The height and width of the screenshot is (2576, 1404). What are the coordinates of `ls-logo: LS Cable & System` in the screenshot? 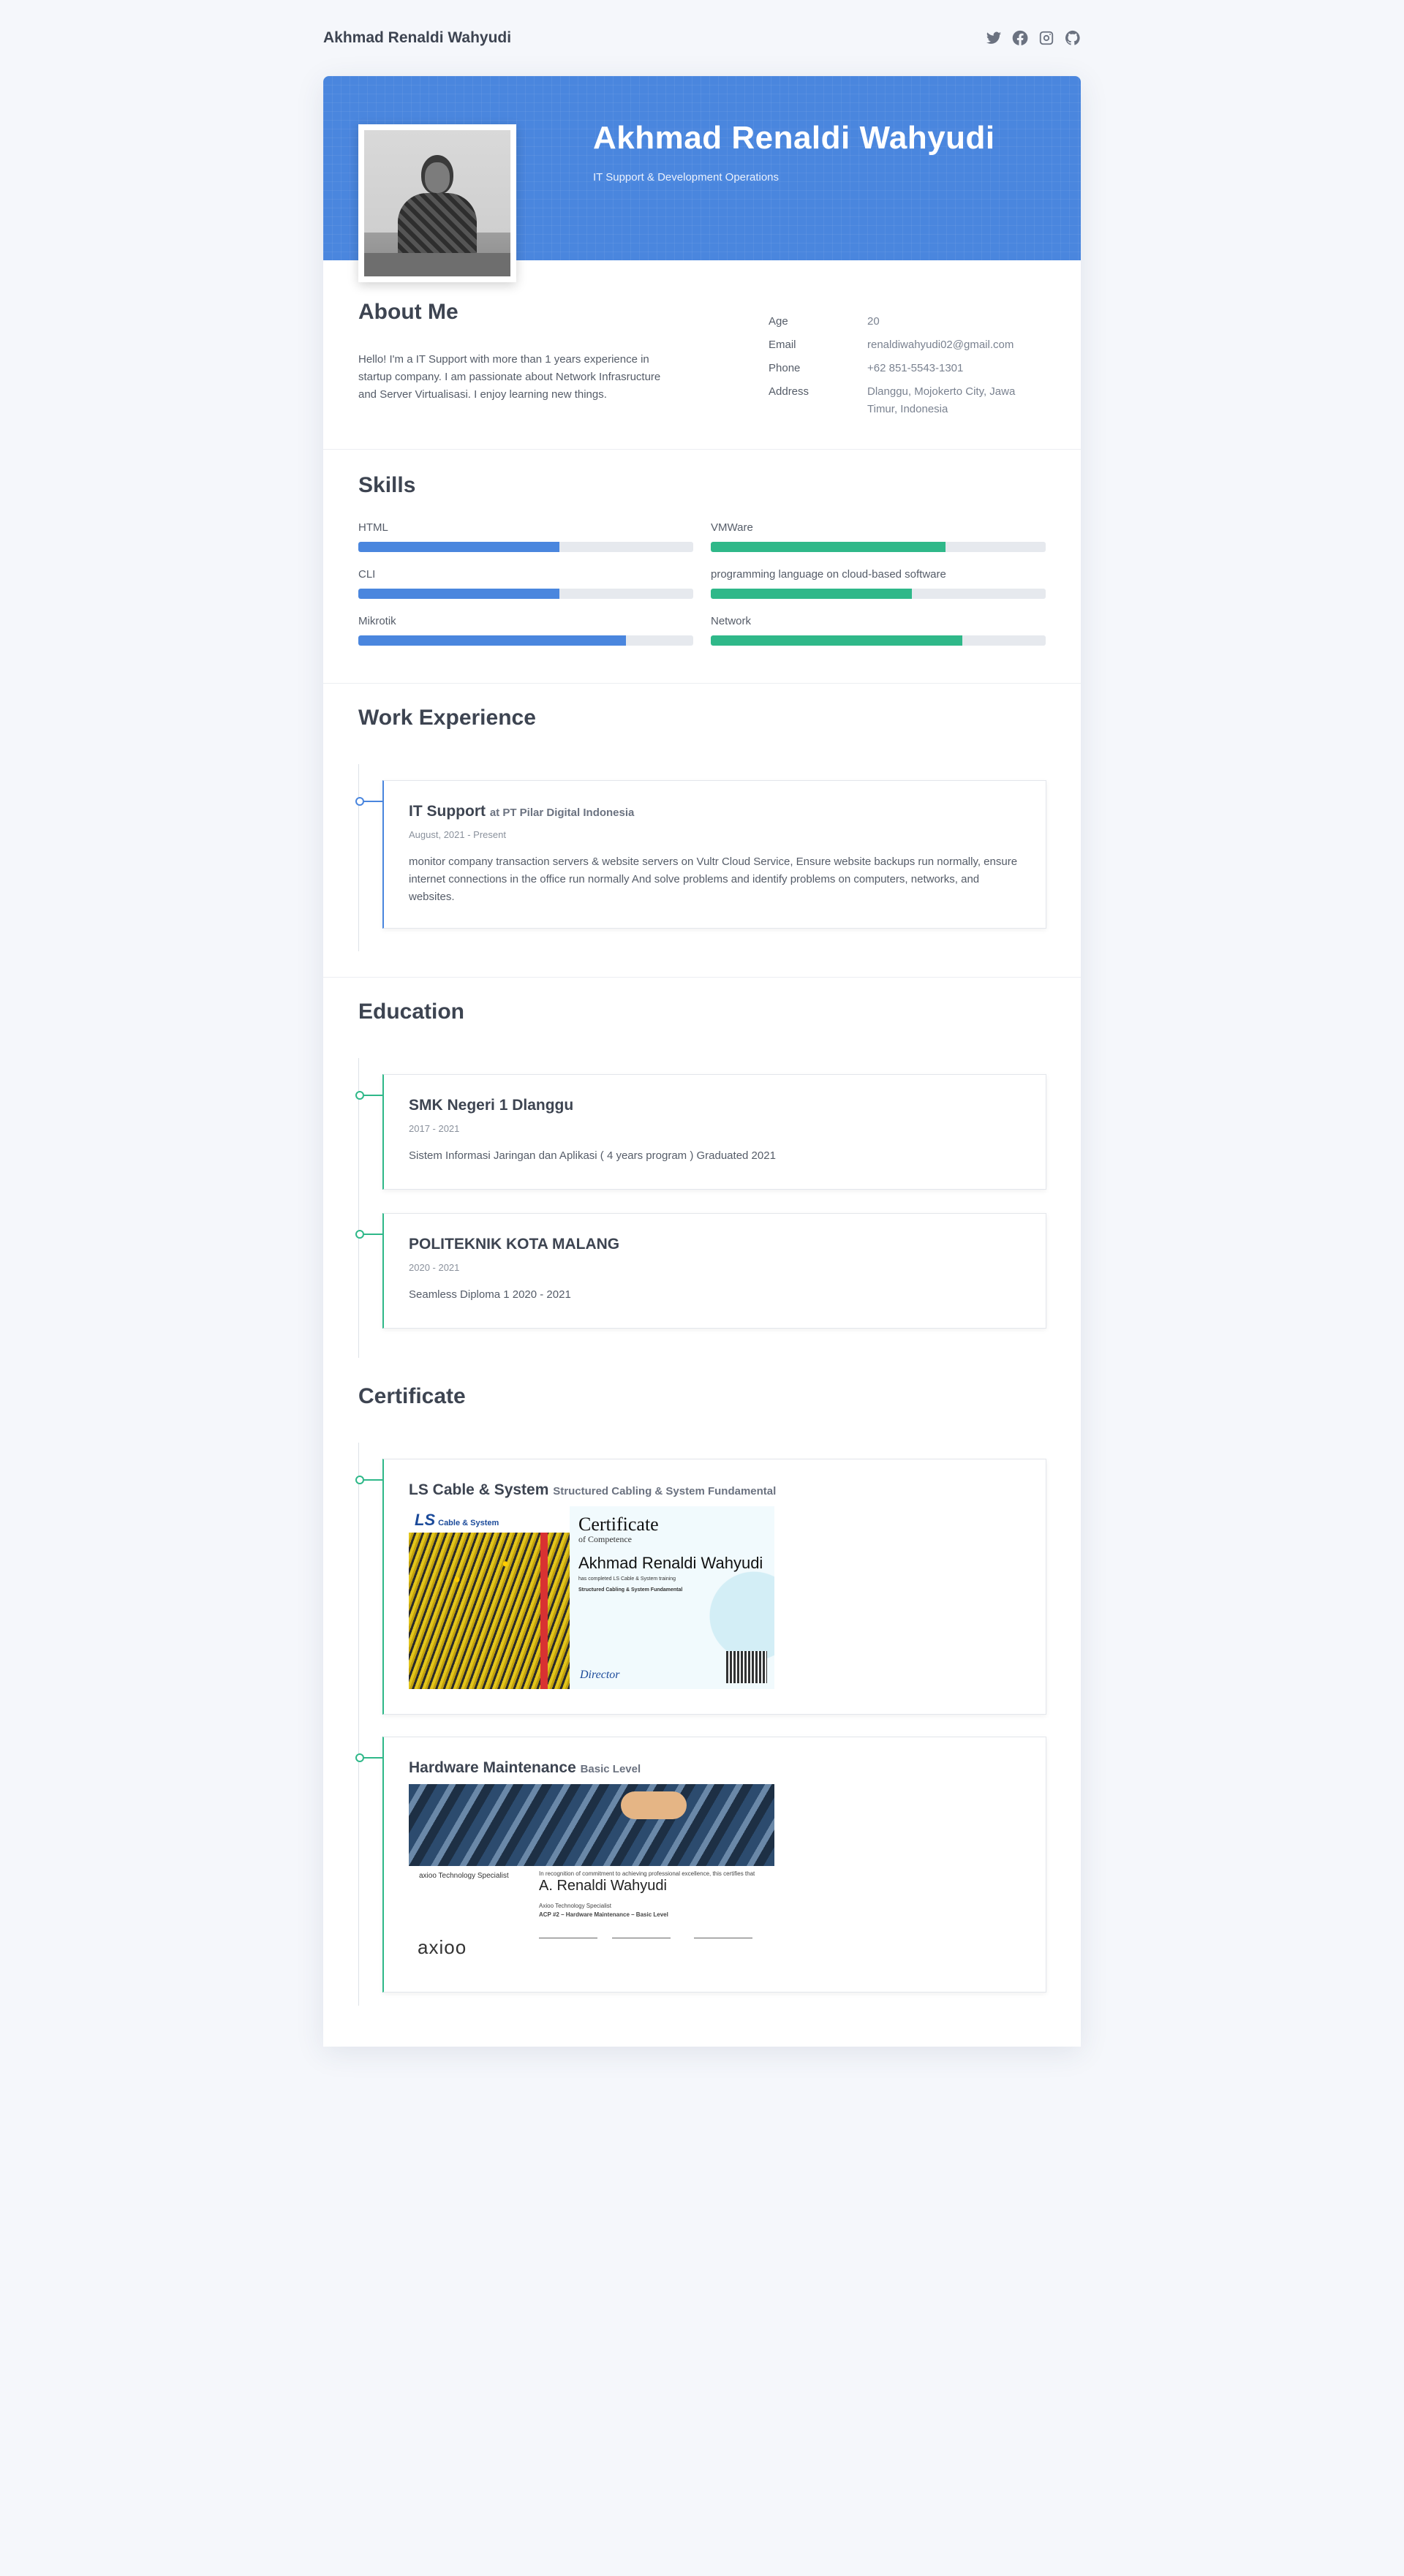 It's located at (457, 1520).